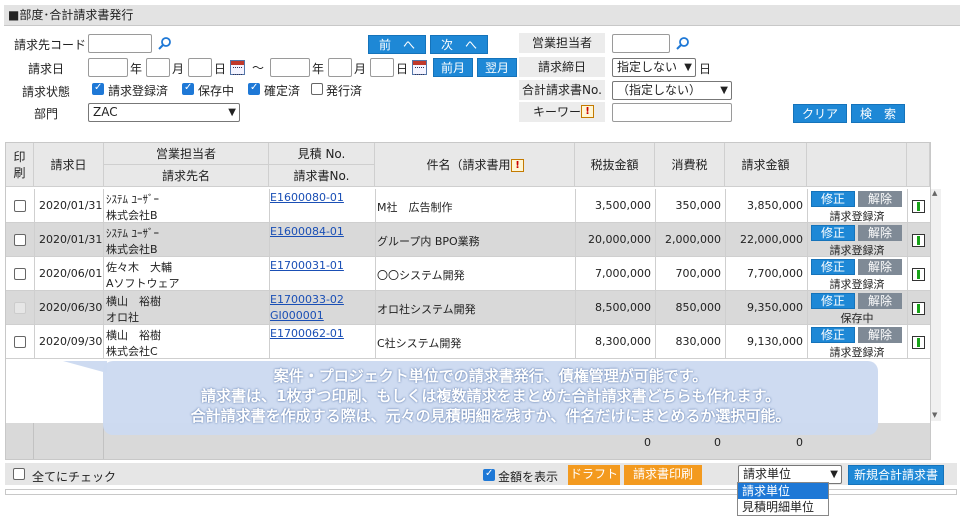 This screenshot has width=960, height=524. Describe the element at coordinates (186, 176) in the screenshot. I see `header-client-name: 請求先名` at that location.